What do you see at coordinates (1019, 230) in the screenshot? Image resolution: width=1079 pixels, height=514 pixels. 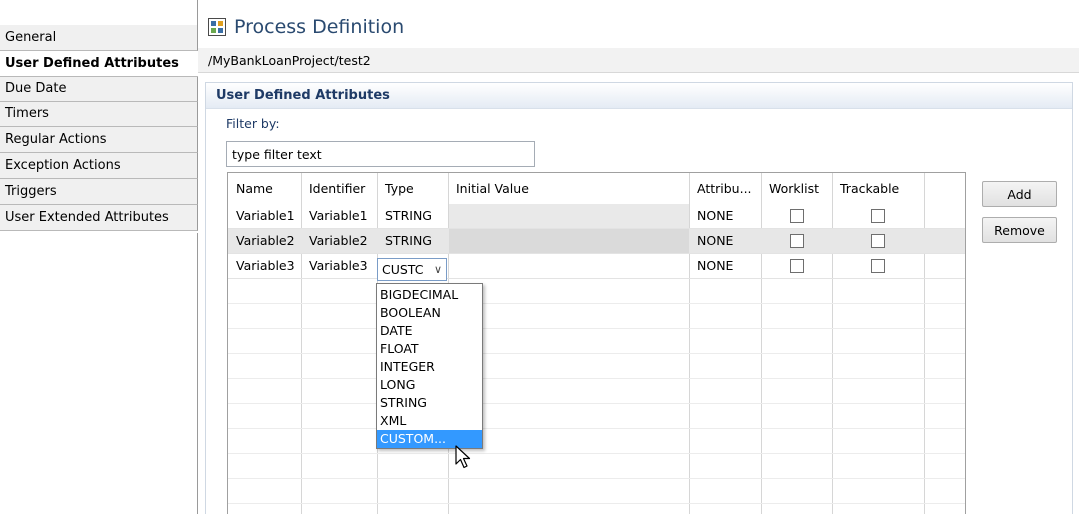 I see `remove-button: Remove` at bounding box center [1019, 230].